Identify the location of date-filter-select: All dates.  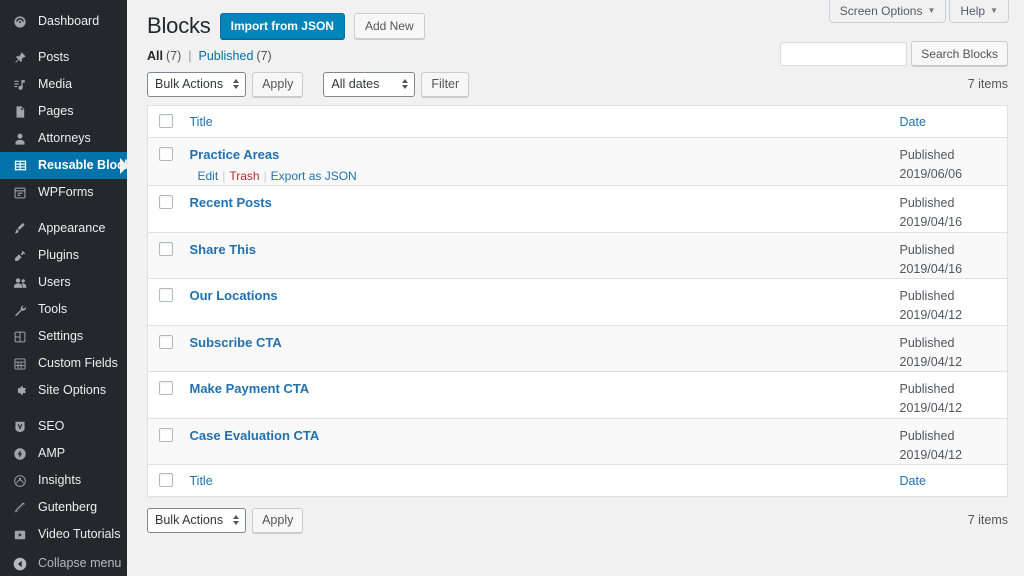
(369, 84).